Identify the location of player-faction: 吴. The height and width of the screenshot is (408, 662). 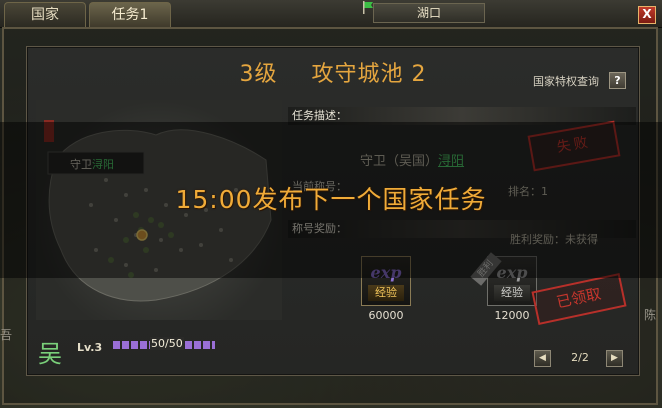
(50, 354).